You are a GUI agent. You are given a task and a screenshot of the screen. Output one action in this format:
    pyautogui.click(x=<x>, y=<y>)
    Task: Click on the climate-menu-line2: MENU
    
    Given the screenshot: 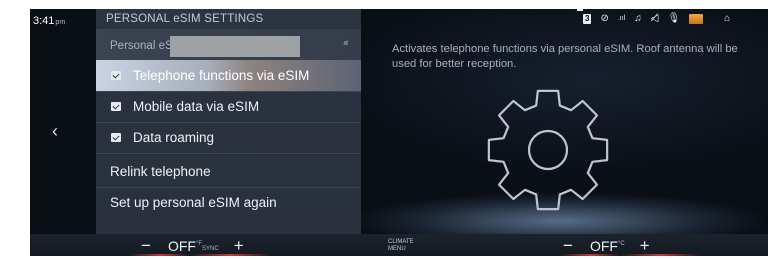 What is the action you would take?
    pyautogui.click(x=397, y=249)
    